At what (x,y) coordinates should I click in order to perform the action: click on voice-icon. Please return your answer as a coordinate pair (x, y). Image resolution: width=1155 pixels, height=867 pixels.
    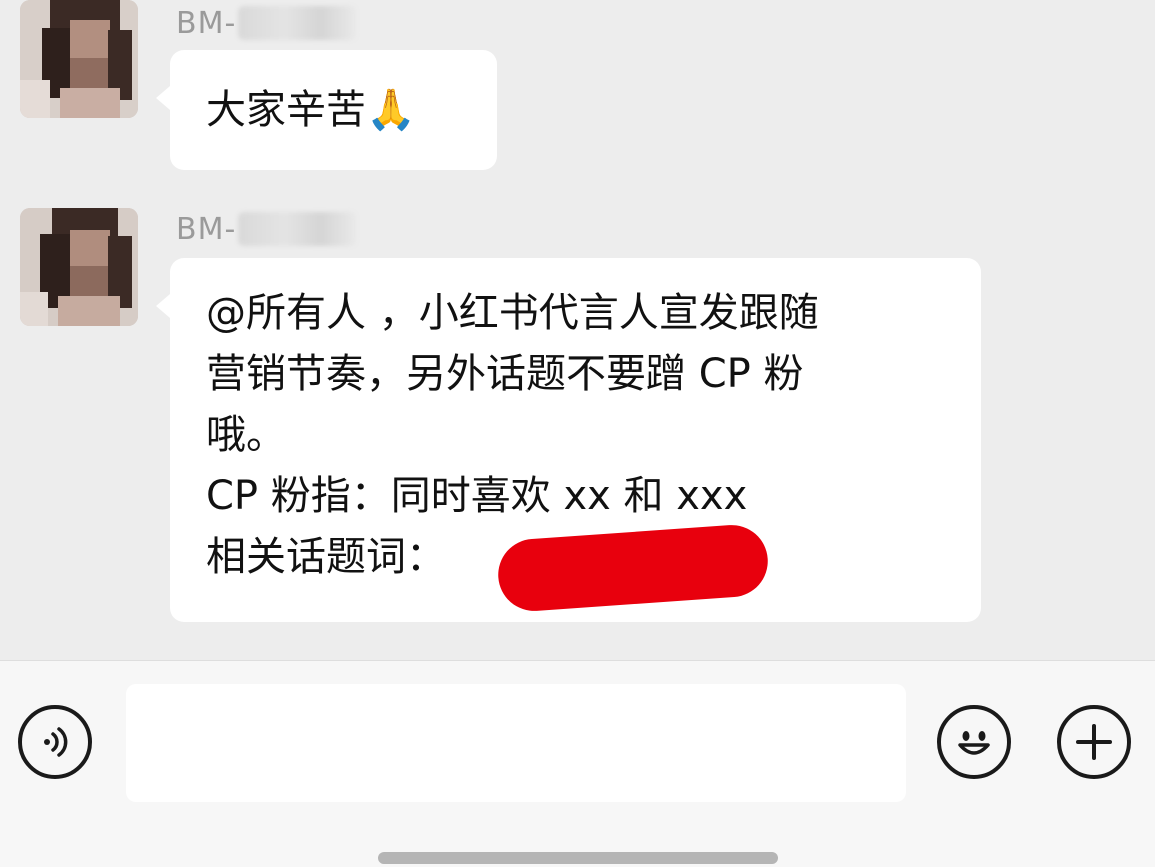
    Looking at the image, I should click on (56, 742).